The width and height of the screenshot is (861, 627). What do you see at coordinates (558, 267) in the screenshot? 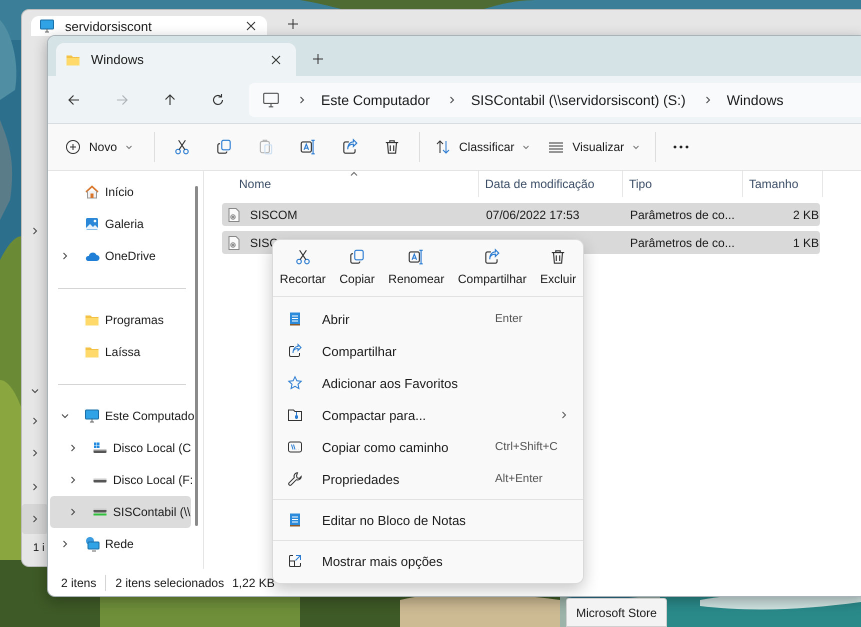
I see `delete-button: Excluir` at bounding box center [558, 267].